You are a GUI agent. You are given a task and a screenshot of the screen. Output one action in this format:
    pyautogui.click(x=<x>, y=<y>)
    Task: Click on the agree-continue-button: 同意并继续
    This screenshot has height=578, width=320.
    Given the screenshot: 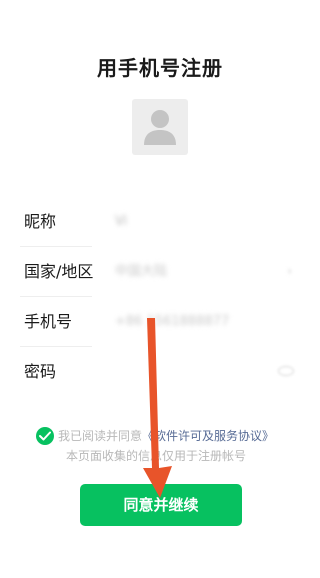 What is the action you would take?
    pyautogui.click(x=161, y=505)
    